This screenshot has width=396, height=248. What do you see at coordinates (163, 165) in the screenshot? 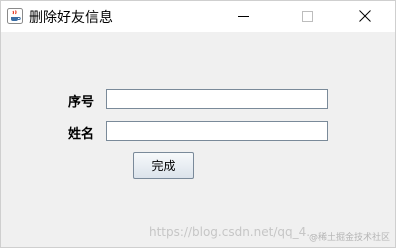
I see `done-button: 完成` at bounding box center [163, 165].